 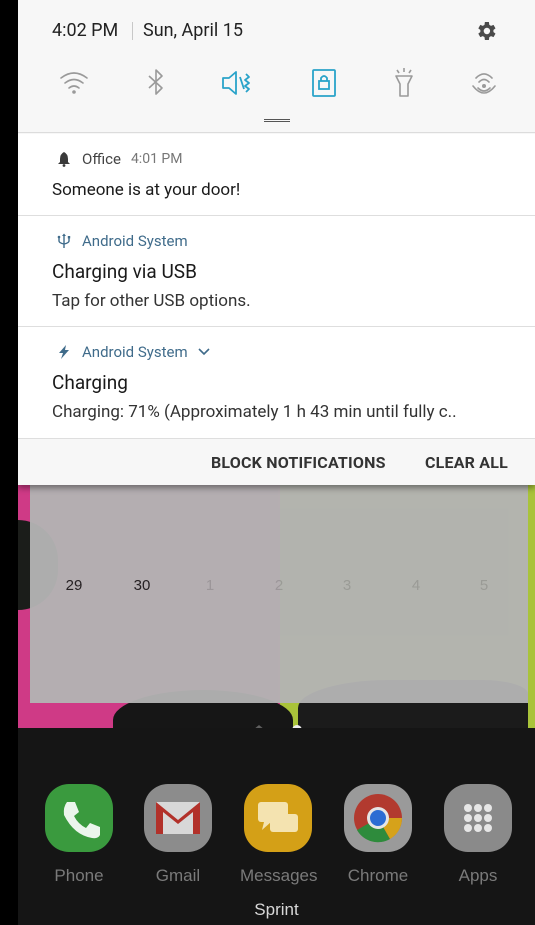 I want to click on messages-icon, so click(x=278, y=818).